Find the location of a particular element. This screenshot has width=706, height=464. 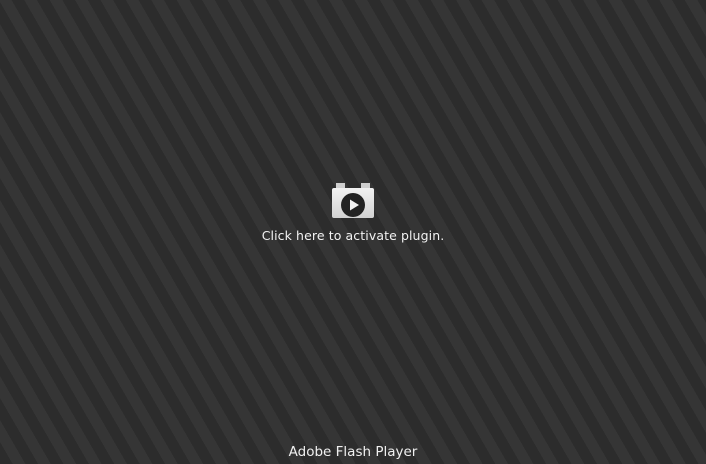

plugin-play-icon is located at coordinates (353, 201).